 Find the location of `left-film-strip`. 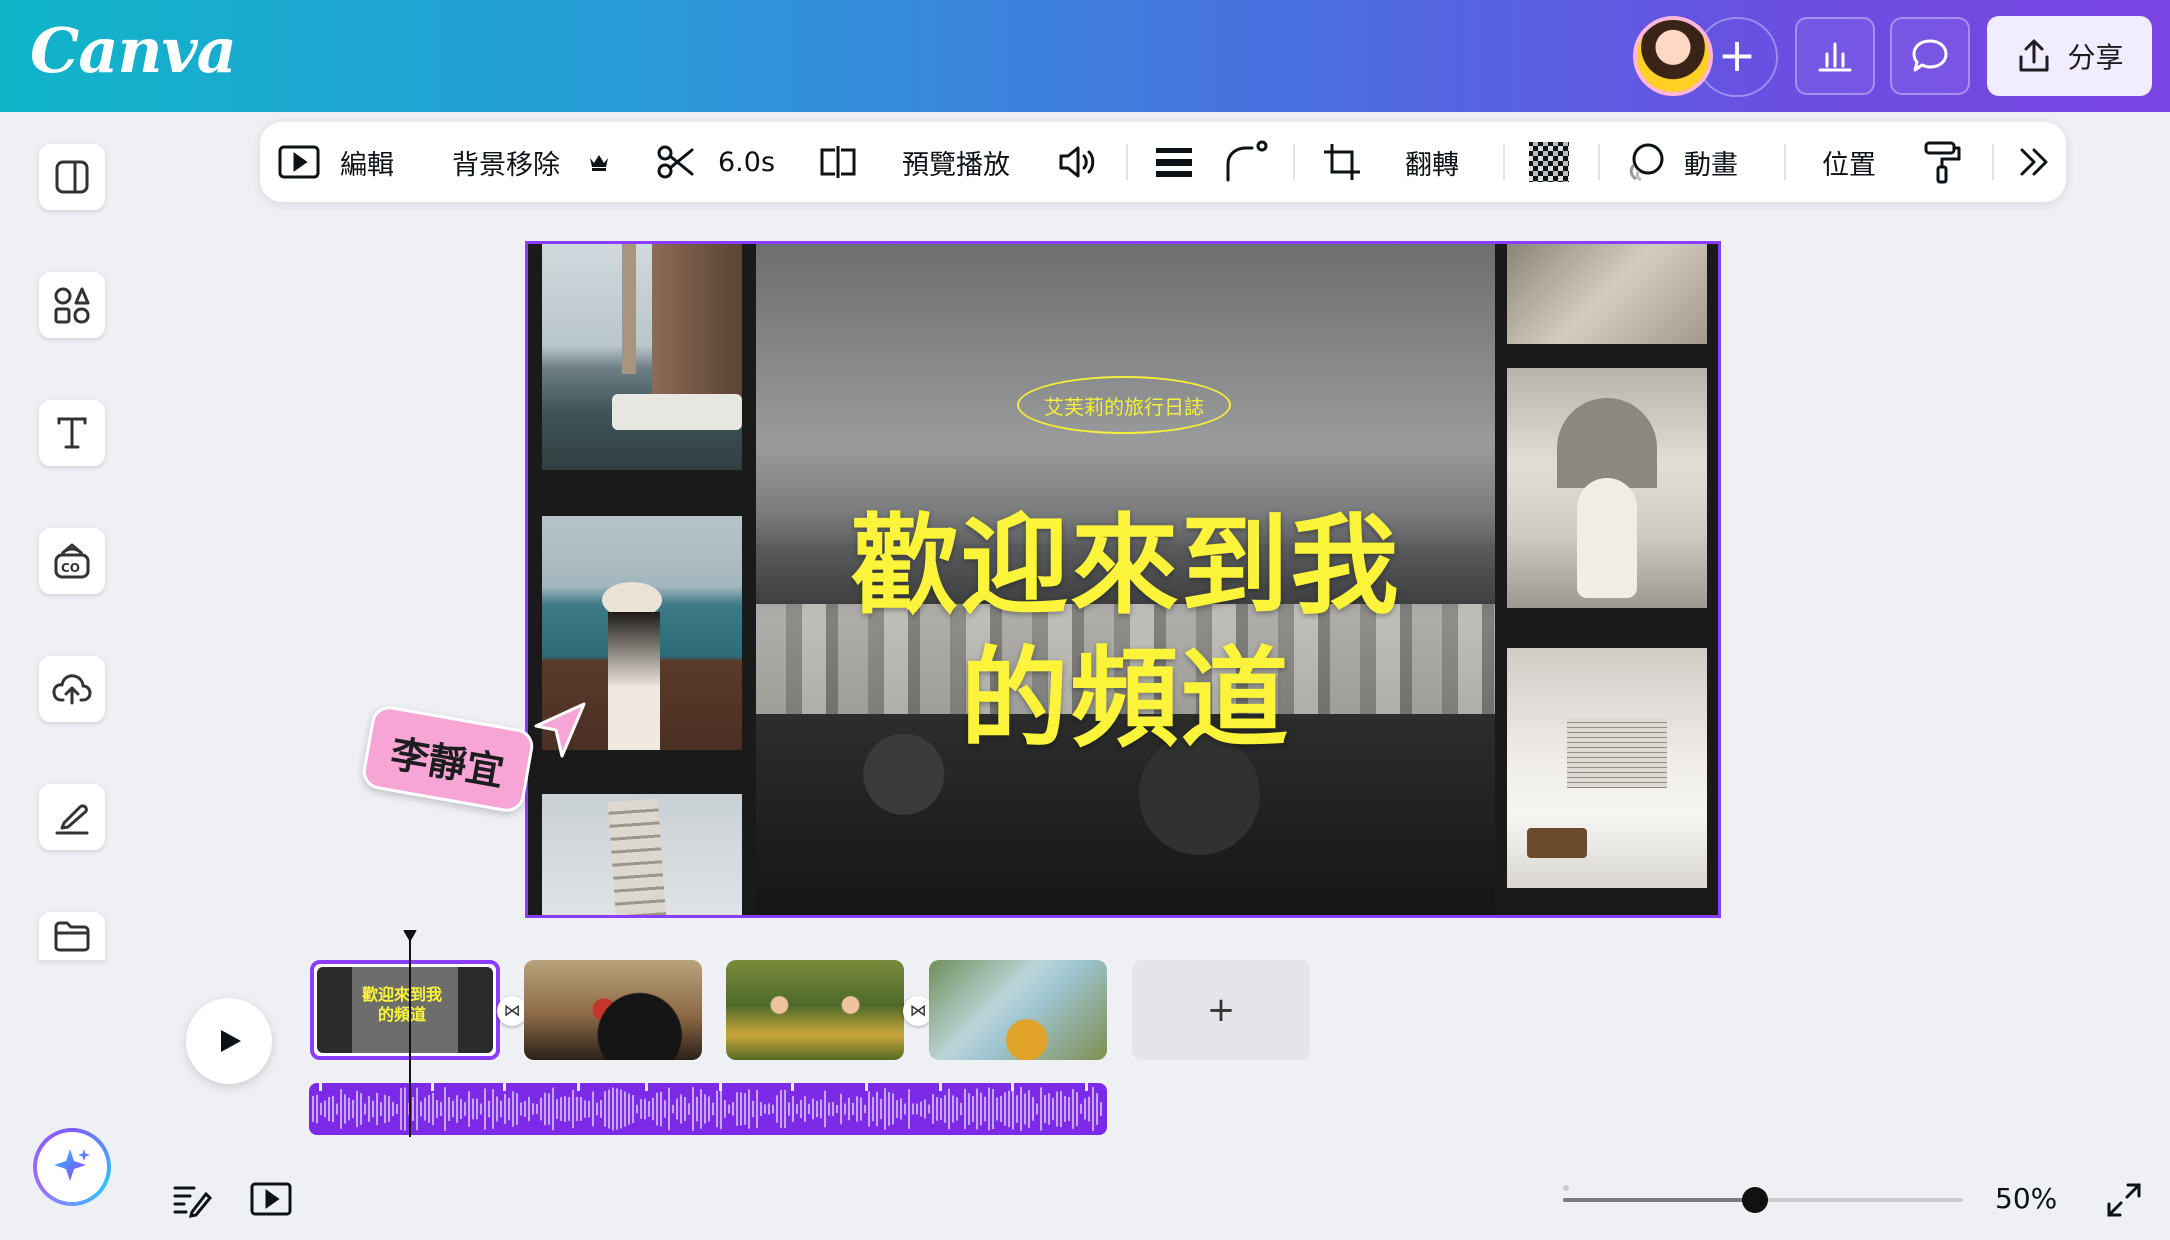

left-film-strip is located at coordinates (642, 579).